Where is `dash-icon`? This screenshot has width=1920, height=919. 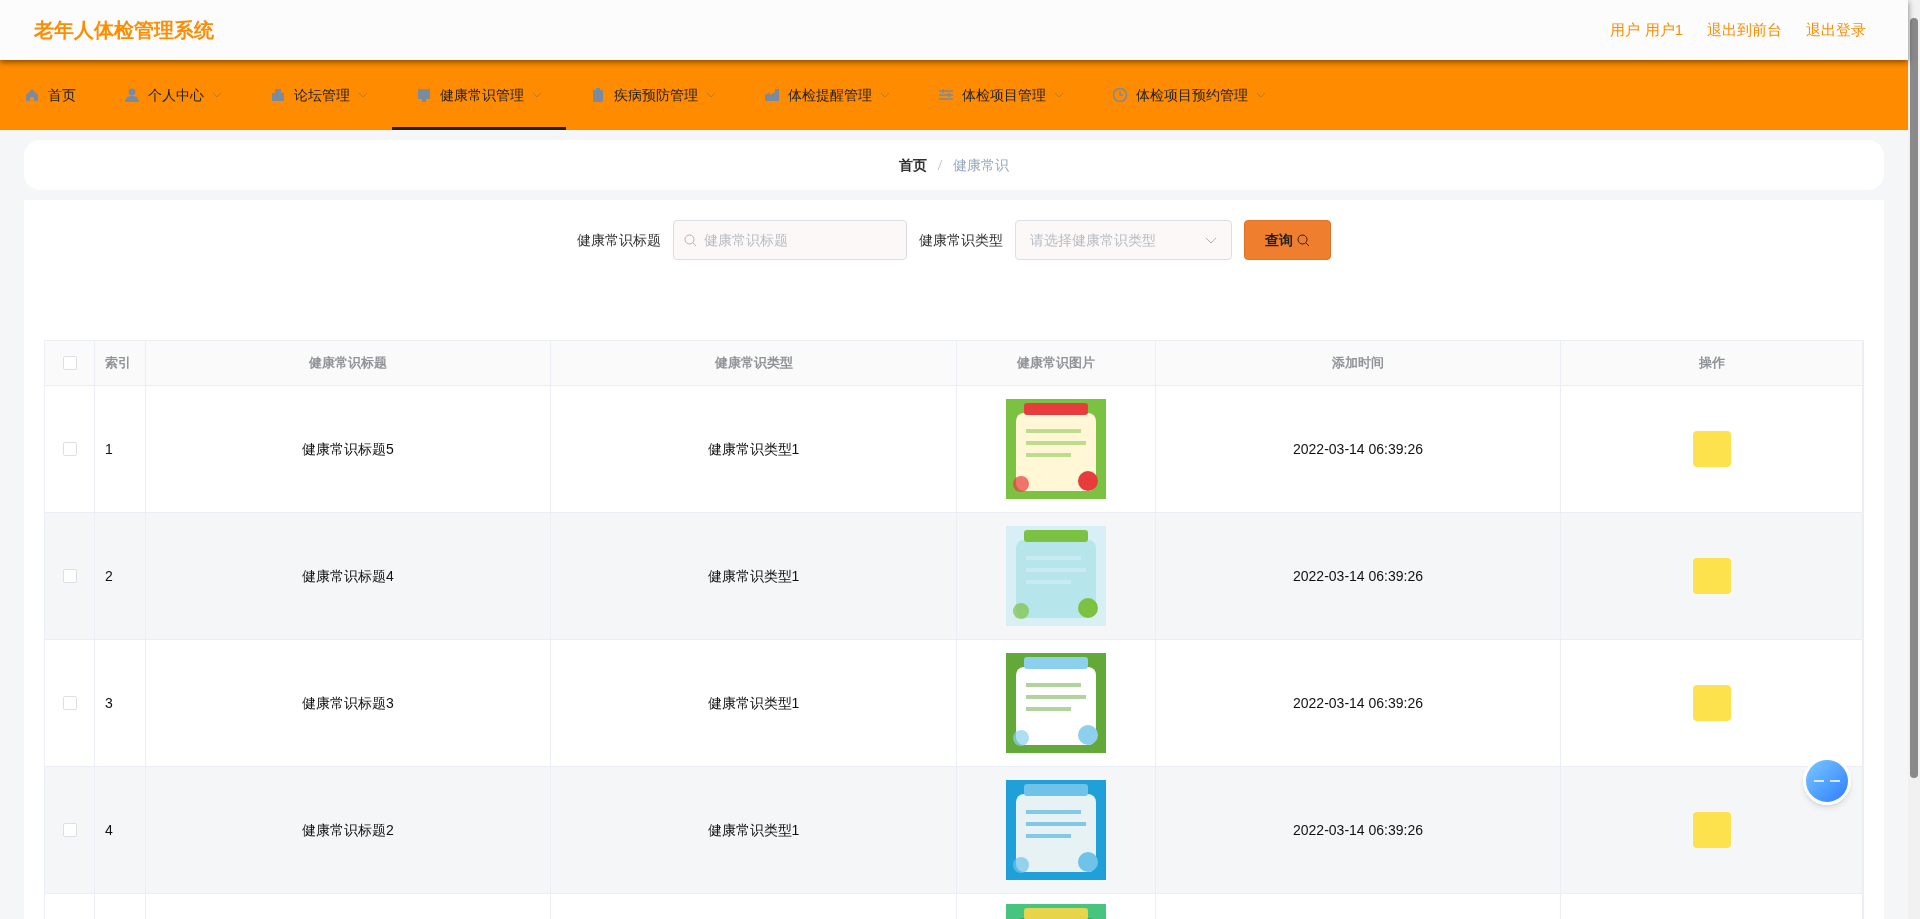
dash-icon is located at coordinates (1827, 781).